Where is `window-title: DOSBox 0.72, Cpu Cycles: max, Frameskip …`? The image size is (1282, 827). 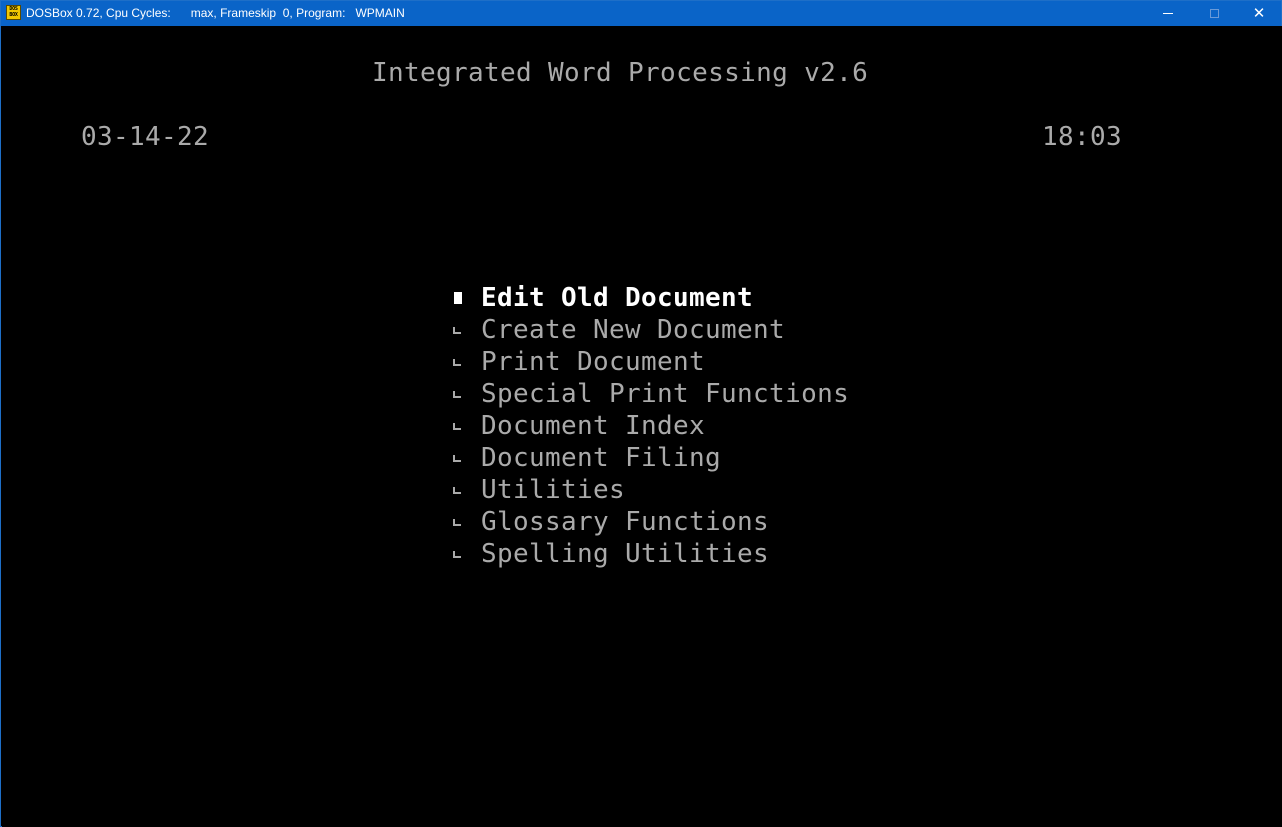
window-title: DOSBox 0.72, Cpu Cycles: max, Frameskip … is located at coordinates (215, 13).